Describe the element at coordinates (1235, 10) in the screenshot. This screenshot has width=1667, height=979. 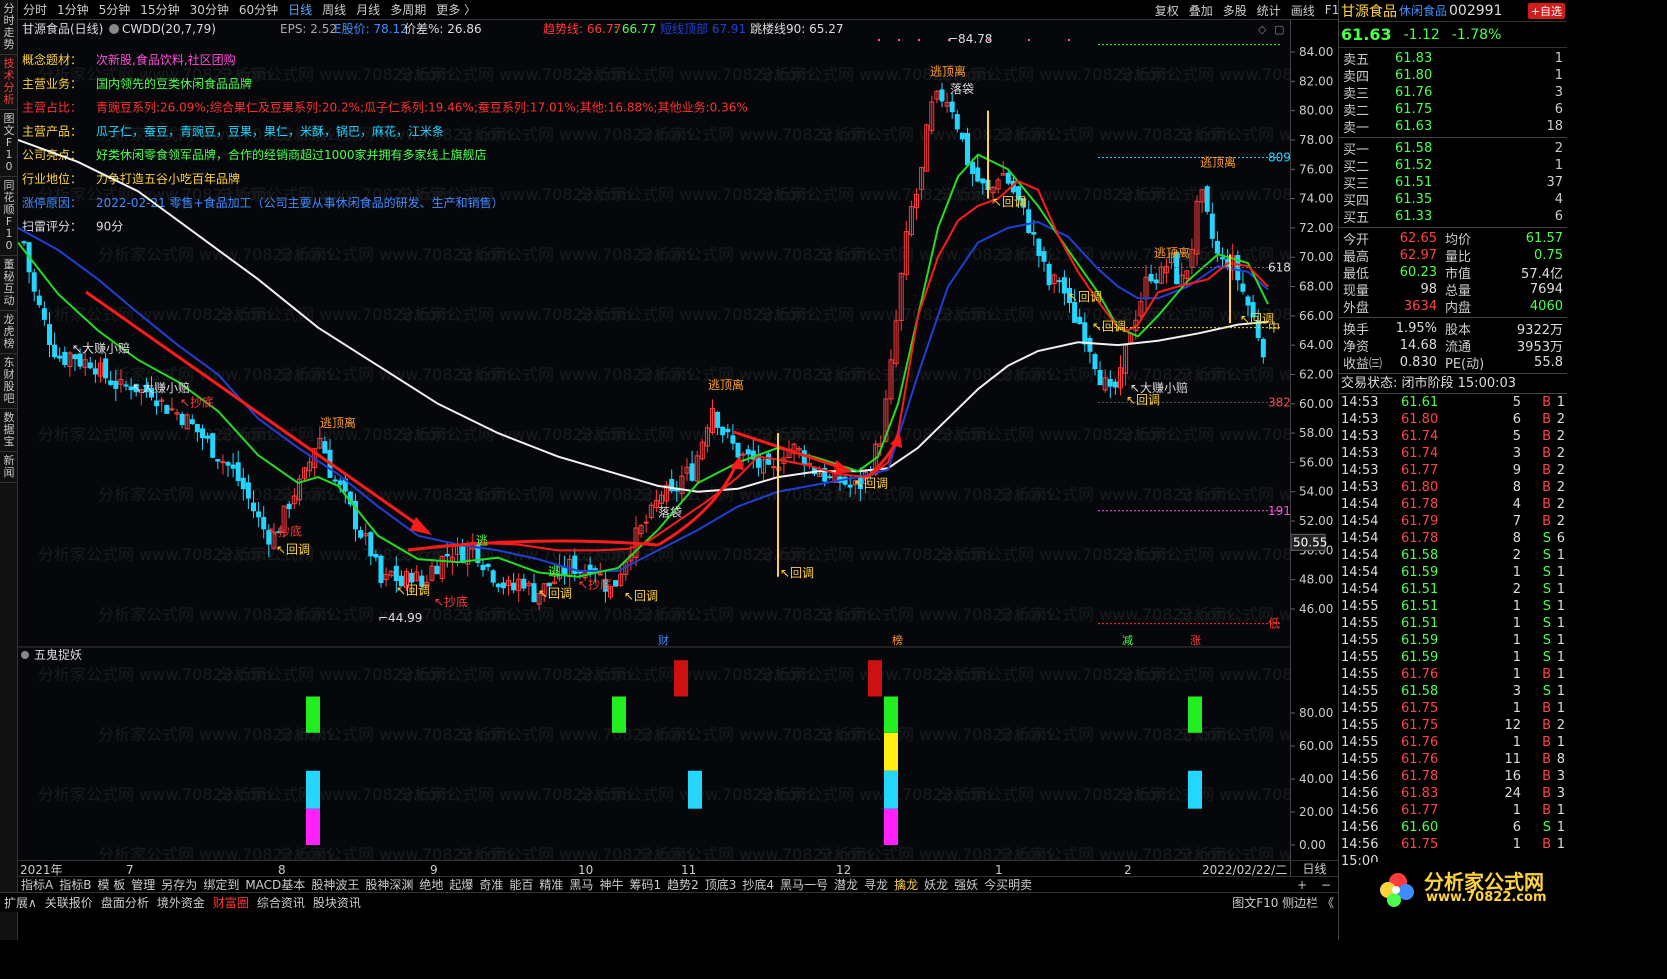
I see `tool-button: 多股` at that location.